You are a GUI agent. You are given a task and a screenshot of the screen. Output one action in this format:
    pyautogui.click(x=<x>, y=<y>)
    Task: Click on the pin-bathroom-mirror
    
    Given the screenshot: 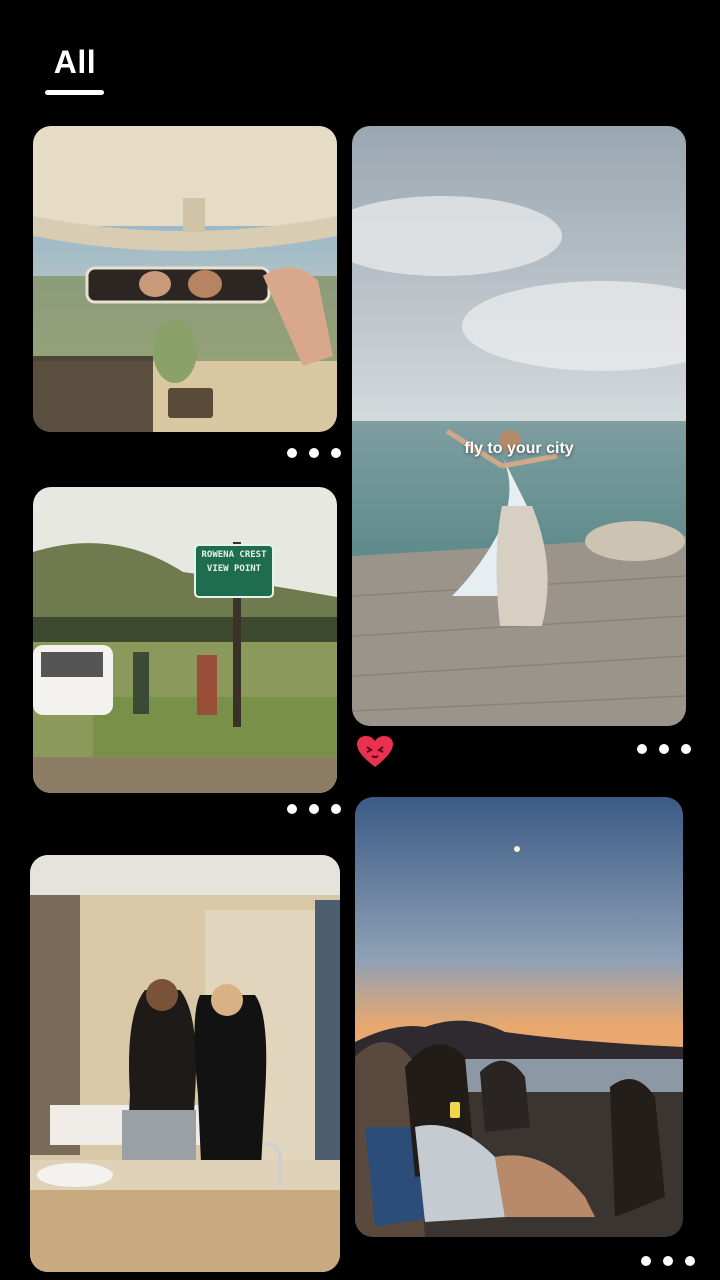 What is the action you would take?
    pyautogui.click(x=185, y=1063)
    